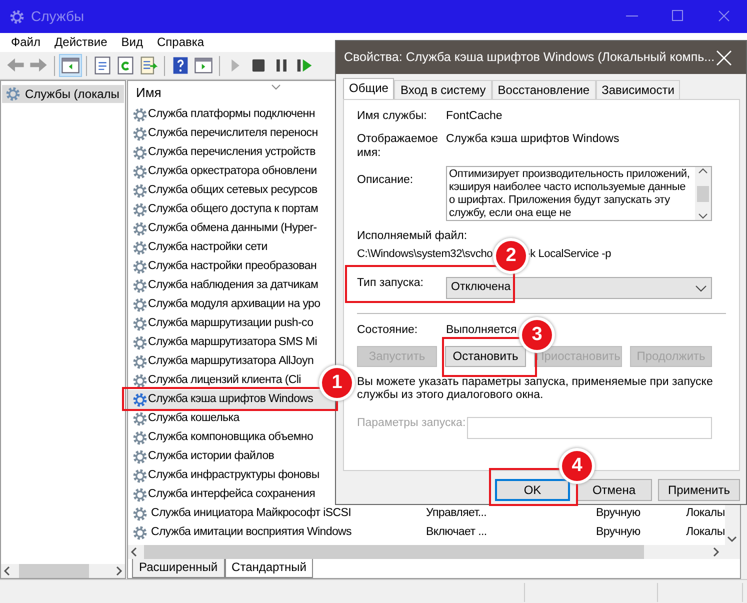 This screenshot has height=603, width=747. What do you see at coordinates (474, 117) in the screenshot?
I see `field-value: FontCache` at bounding box center [474, 117].